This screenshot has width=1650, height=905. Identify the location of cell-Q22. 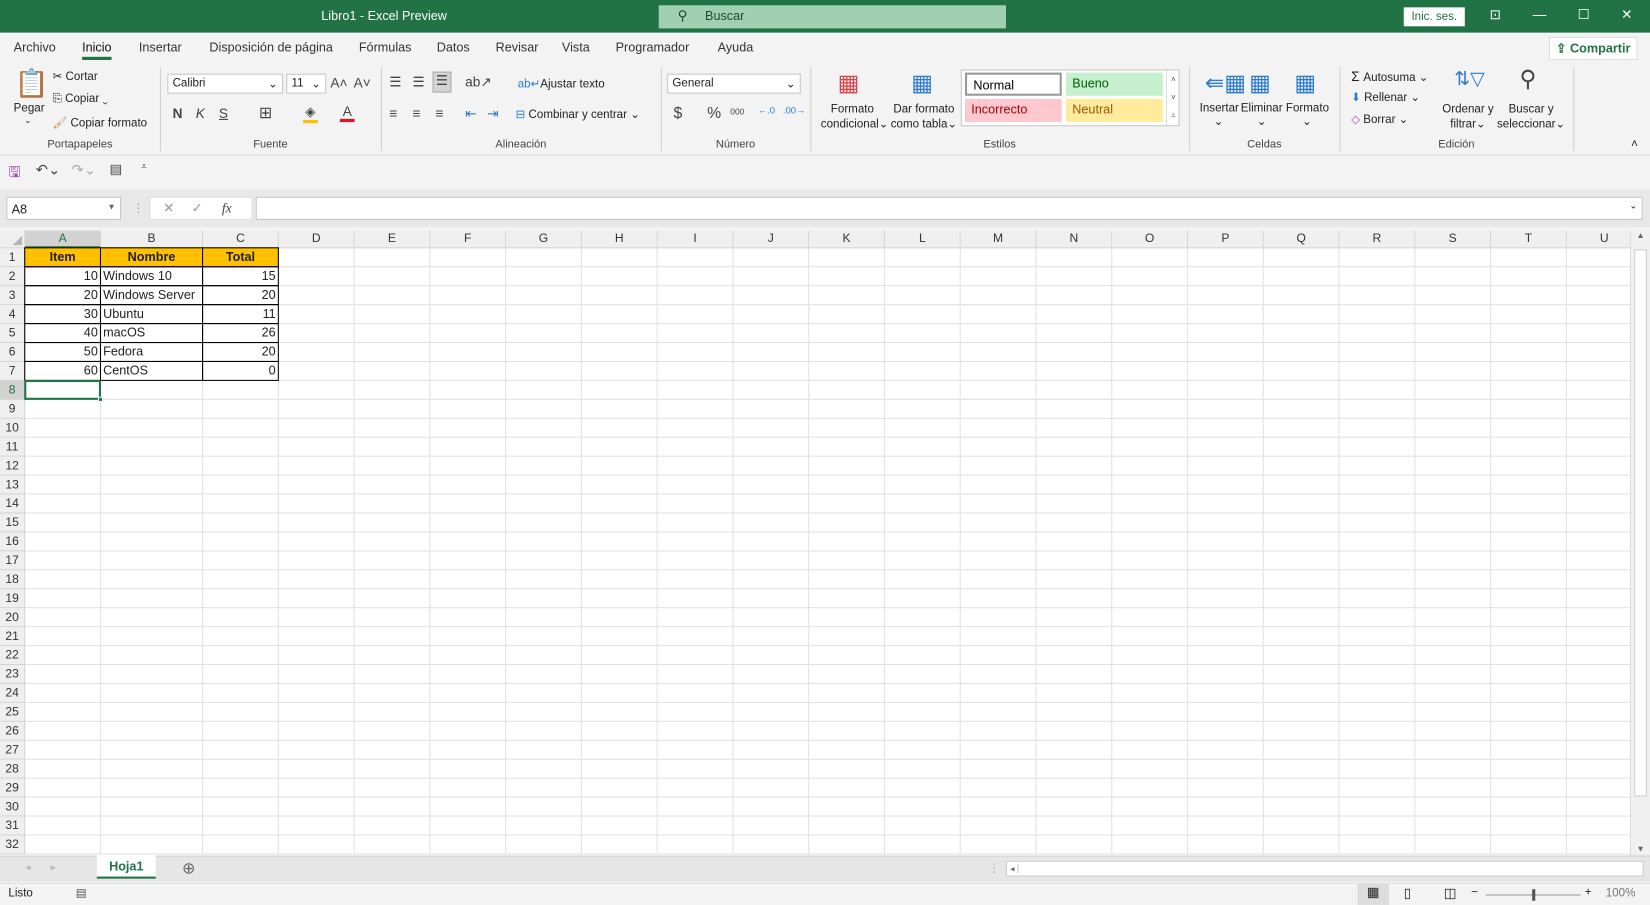
(1301, 656).